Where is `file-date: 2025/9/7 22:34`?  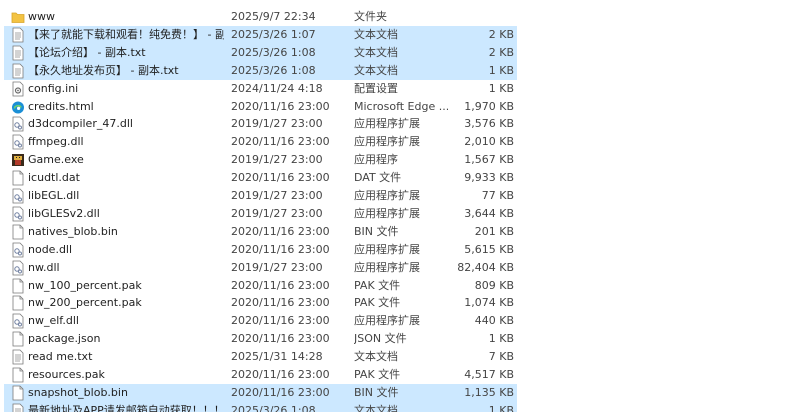
file-date: 2025/9/7 22:34 is located at coordinates (273, 16).